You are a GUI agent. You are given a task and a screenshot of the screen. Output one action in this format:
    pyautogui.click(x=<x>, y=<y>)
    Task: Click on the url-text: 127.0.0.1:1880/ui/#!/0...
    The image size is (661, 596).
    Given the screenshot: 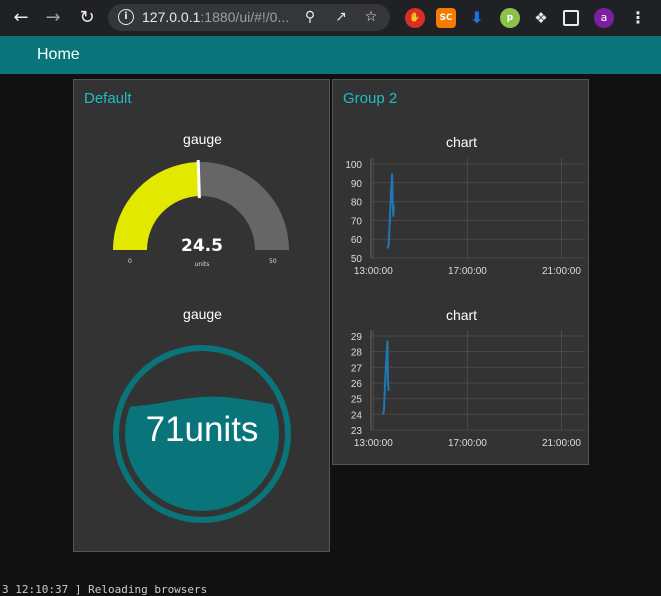 What is the action you would take?
    pyautogui.click(x=215, y=17)
    